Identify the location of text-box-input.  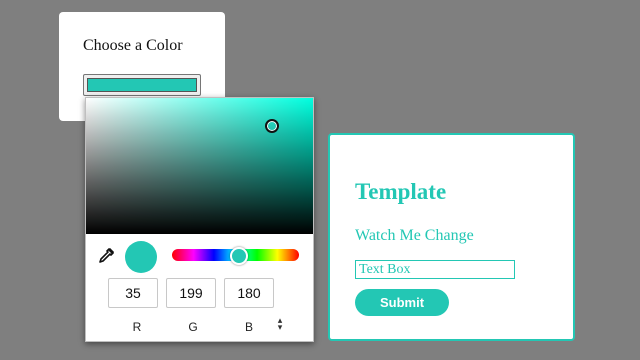
(435, 269).